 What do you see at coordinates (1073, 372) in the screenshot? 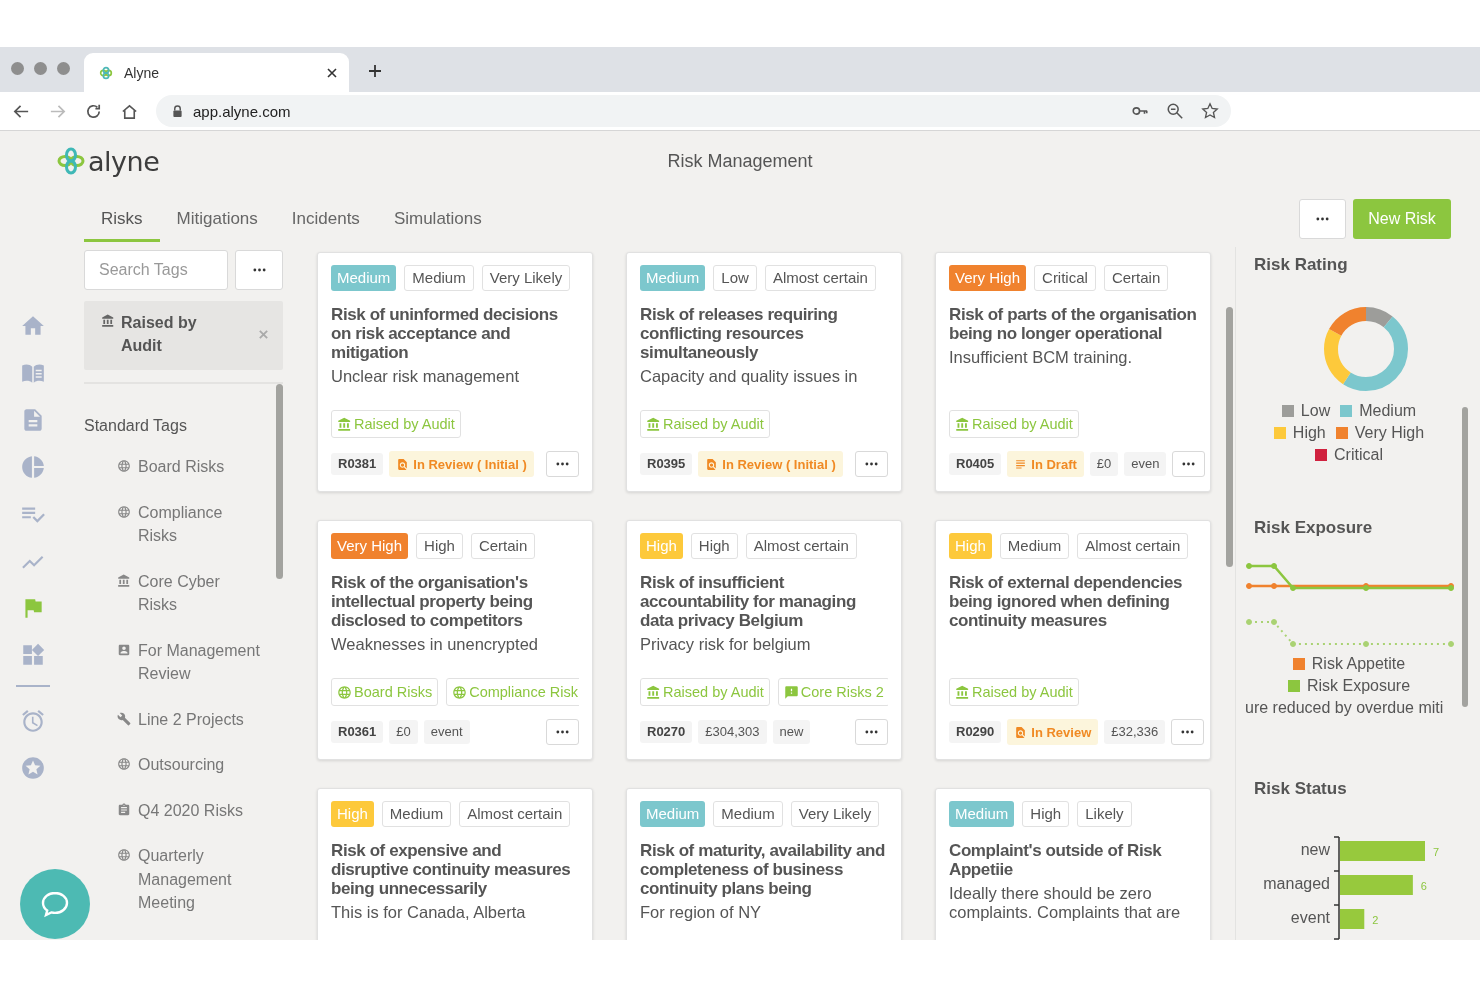
I see `risk-card: Very High Critical Certain Risk of parts of the organisation being no longer operational Insufficient BCM training. Raised by Audit R0405 In Draft £0 even` at bounding box center [1073, 372].